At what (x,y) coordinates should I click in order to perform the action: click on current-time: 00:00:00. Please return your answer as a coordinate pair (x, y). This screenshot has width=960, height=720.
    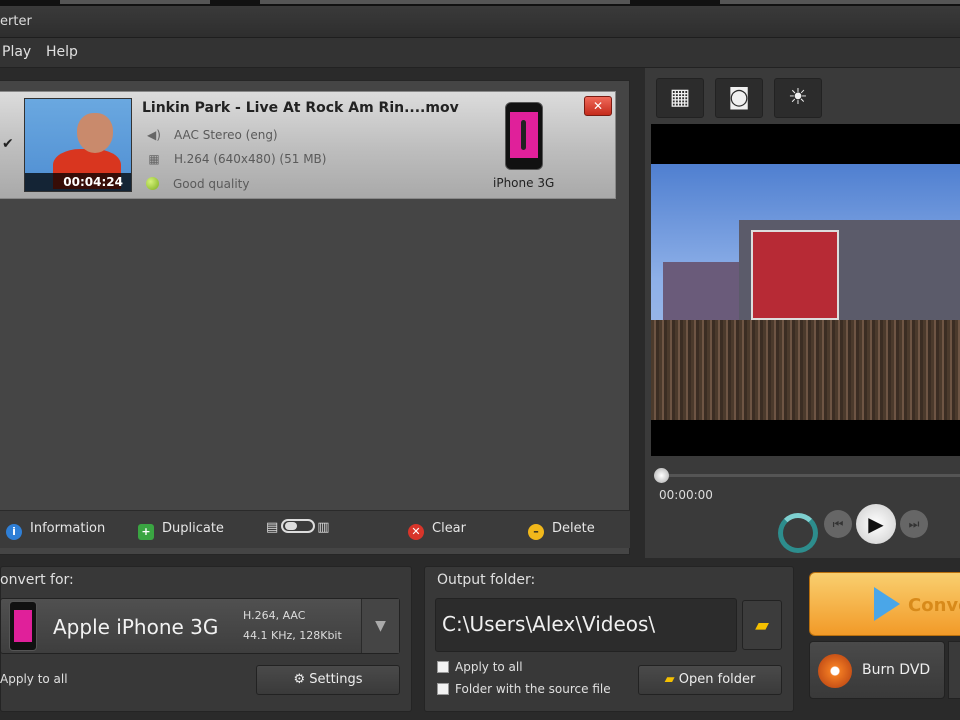
    Looking at the image, I should click on (686, 495).